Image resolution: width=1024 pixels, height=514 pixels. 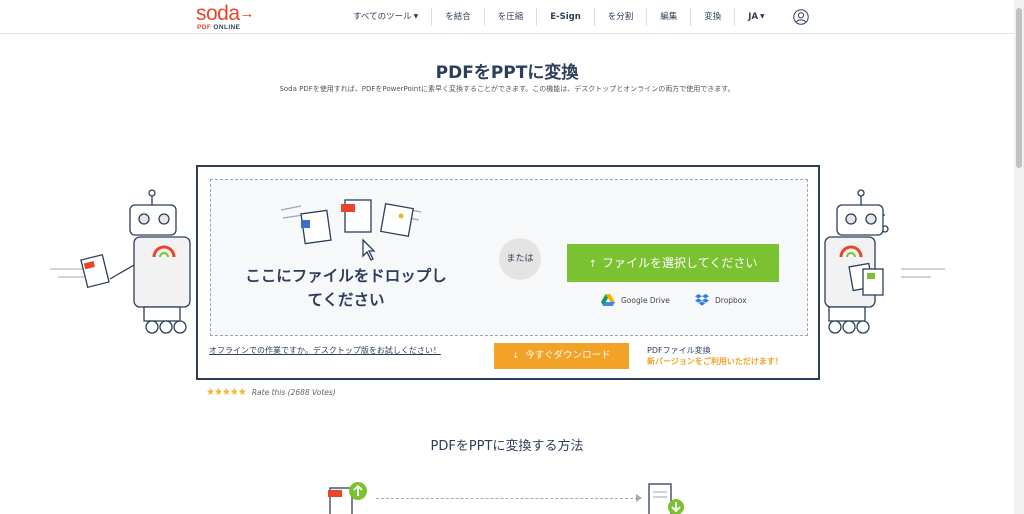 I want to click on files-illustration-icon, so click(x=351, y=230).